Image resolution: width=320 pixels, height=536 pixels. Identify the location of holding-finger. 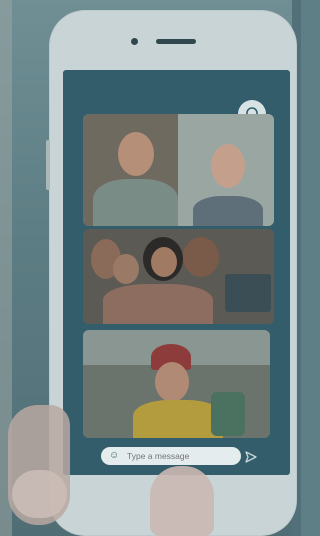
(39, 494).